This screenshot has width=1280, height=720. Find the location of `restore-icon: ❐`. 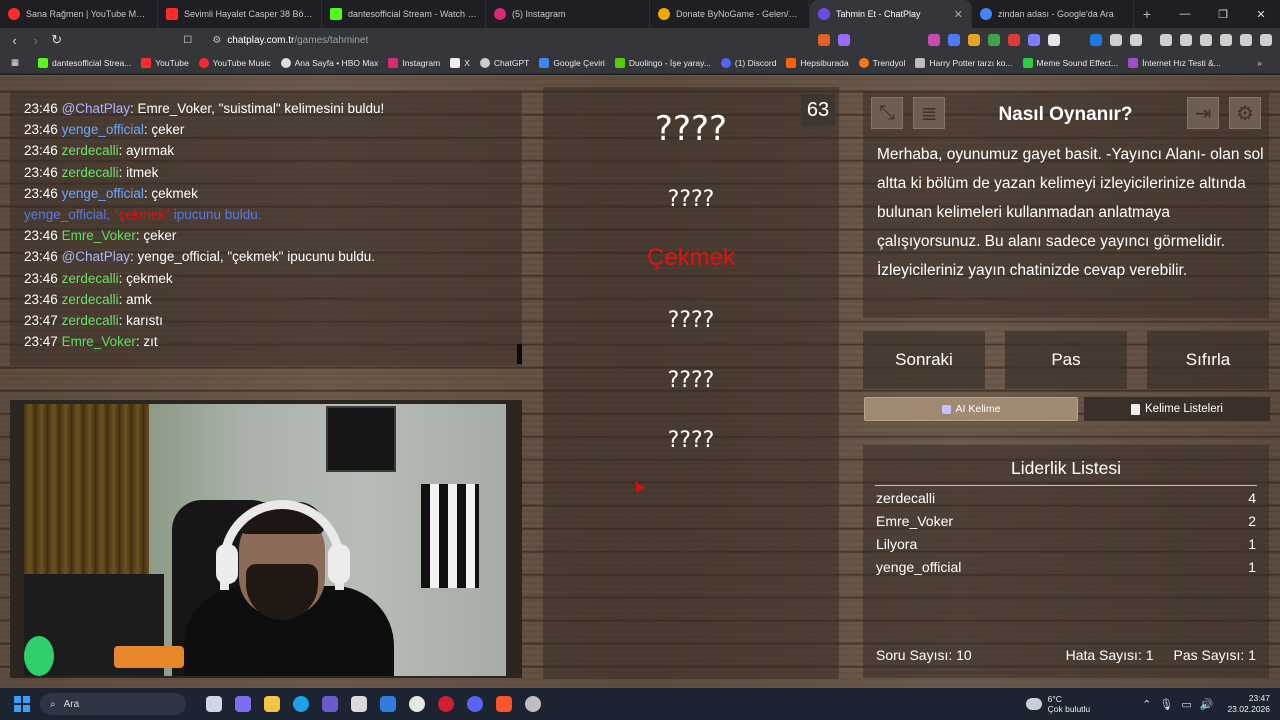

restore-icon: ❐ is located at coordinates (1223, 14).